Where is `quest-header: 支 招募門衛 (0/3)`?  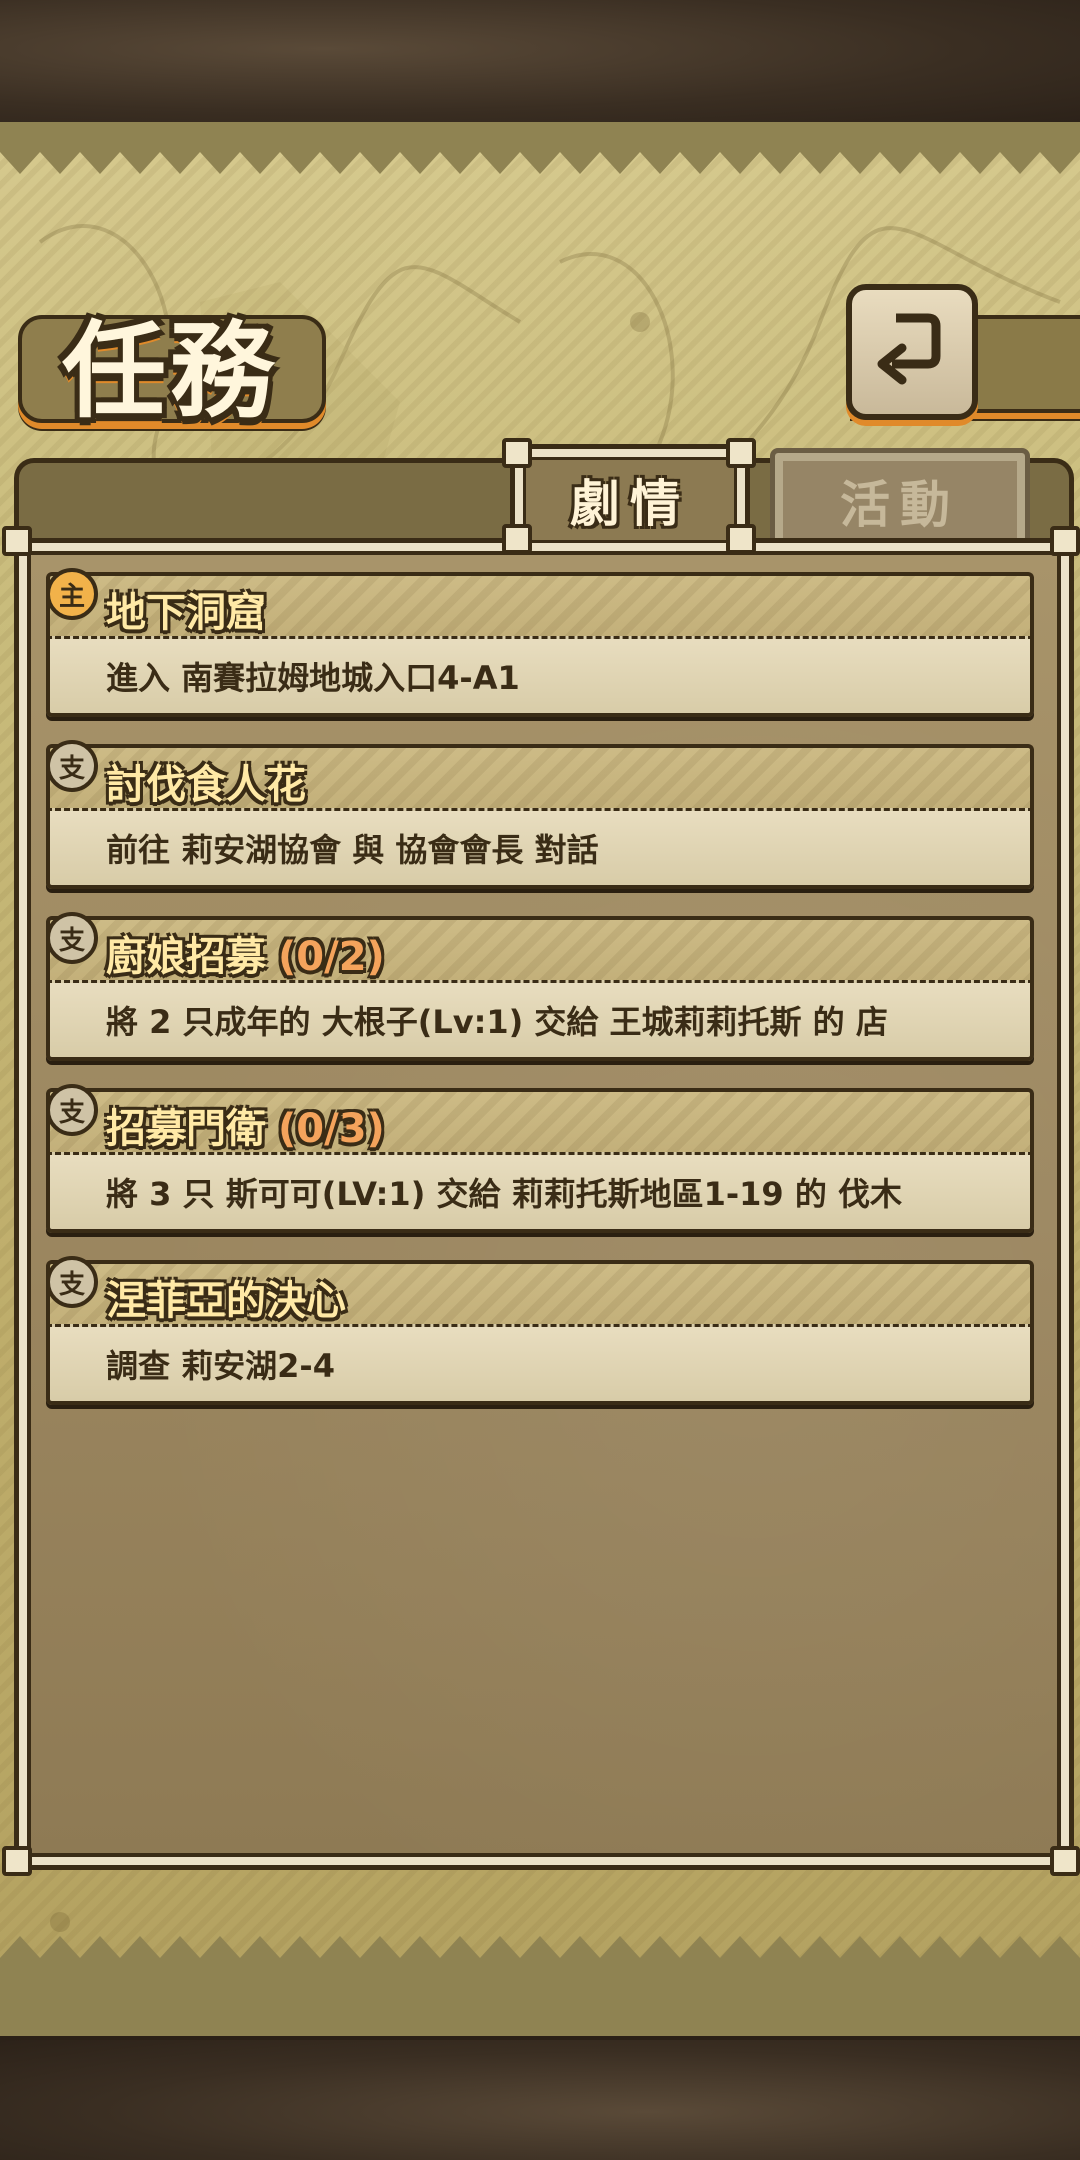
quest-header: 支 招募門衛 (0/3) is located at coordinates (540, 1119).